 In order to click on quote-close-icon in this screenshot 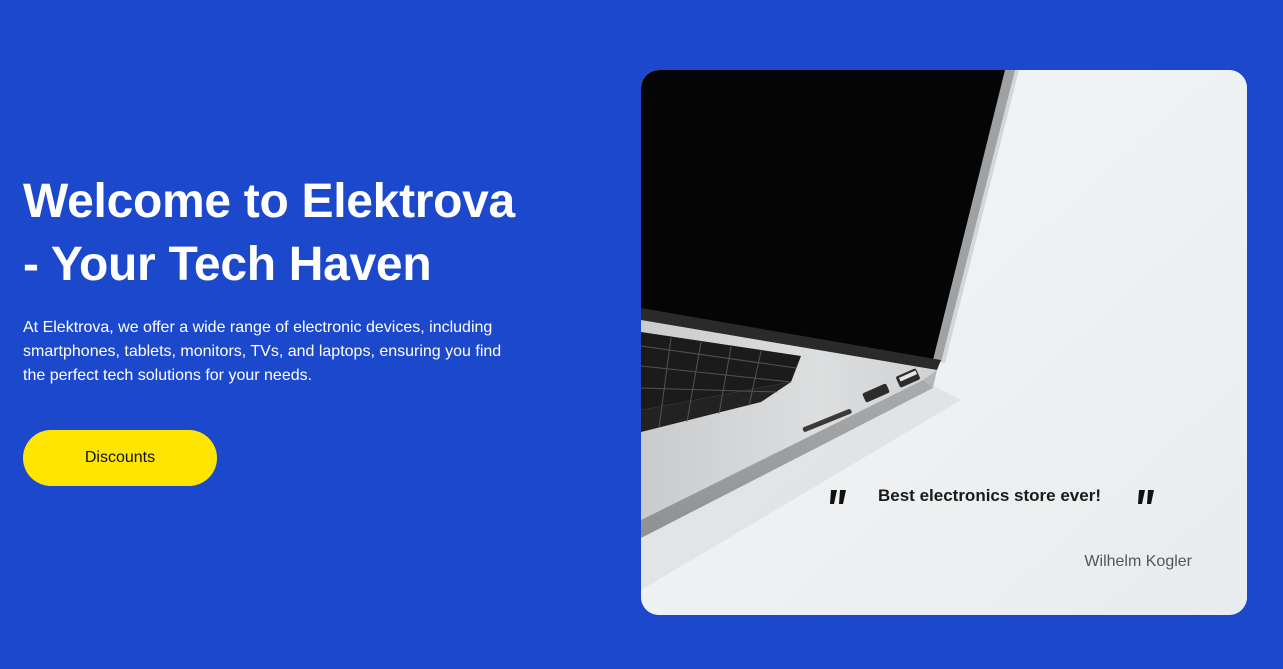, I will do `click(1146, 497)`.